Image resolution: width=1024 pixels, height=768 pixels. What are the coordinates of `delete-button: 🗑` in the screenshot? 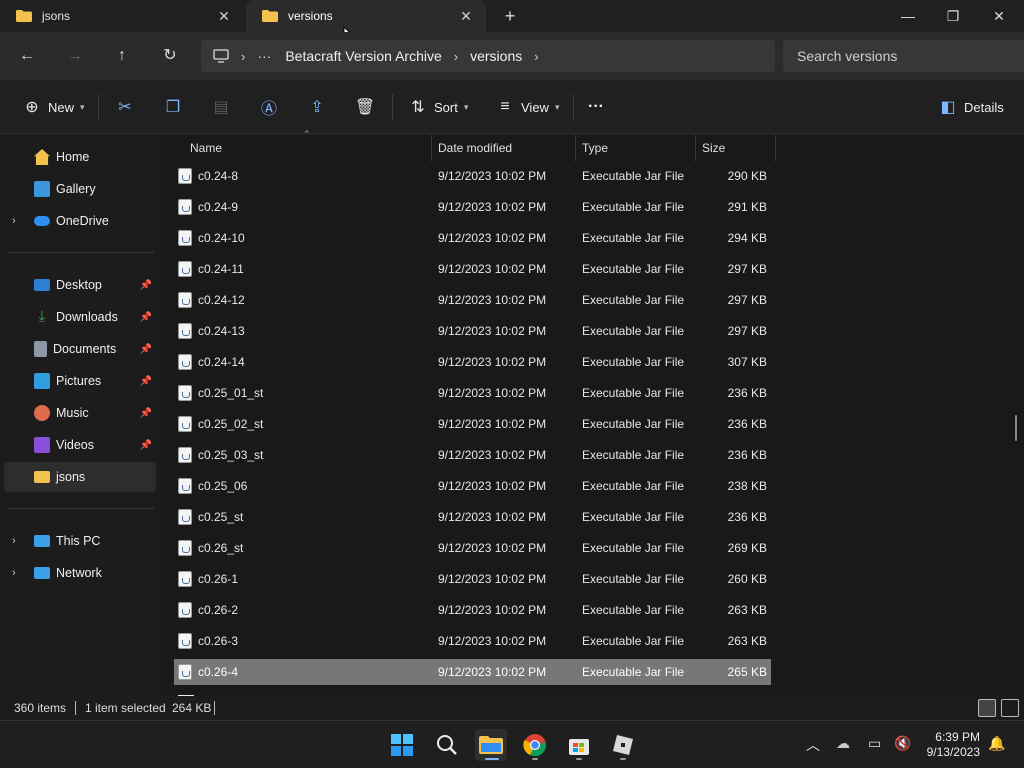 It's located at (365, 107).